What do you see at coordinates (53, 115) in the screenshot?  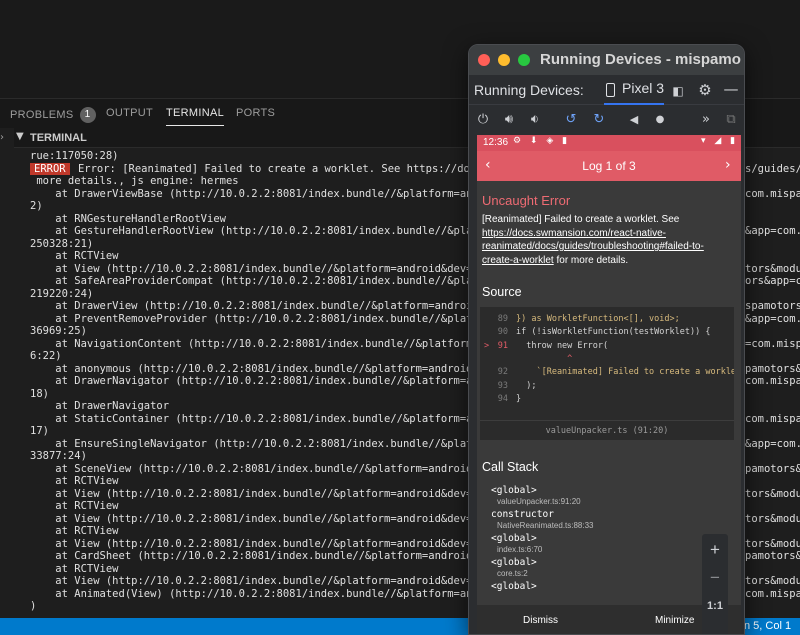 I see `tab-problems: PROBLEMS 1` at bounding box center [53, 115].